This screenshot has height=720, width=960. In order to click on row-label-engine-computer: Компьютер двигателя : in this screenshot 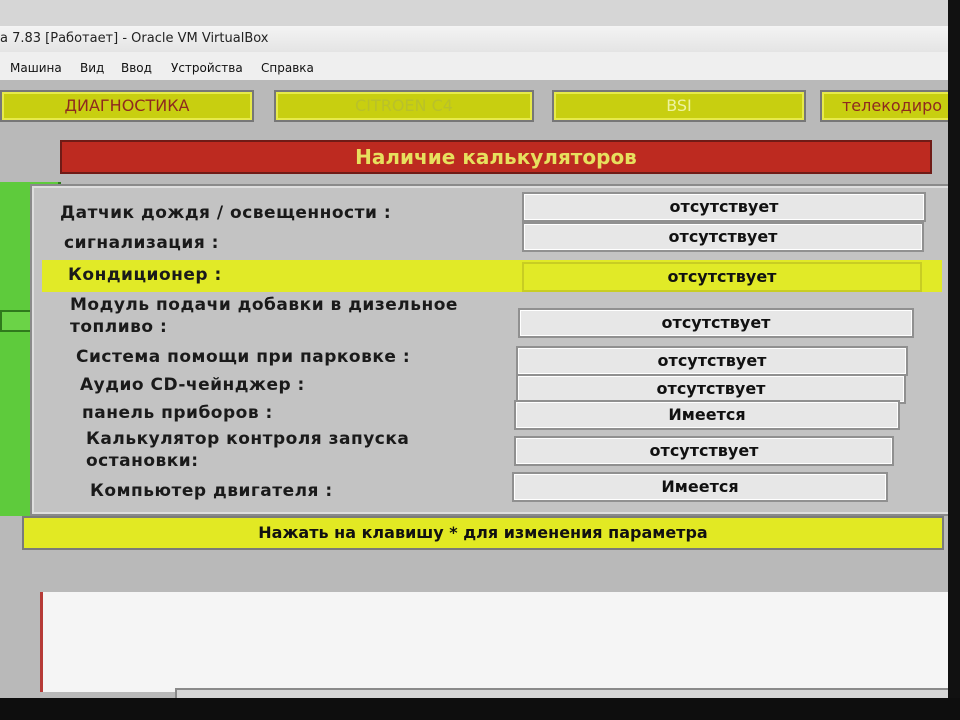, I will do `click(211, 491)`.